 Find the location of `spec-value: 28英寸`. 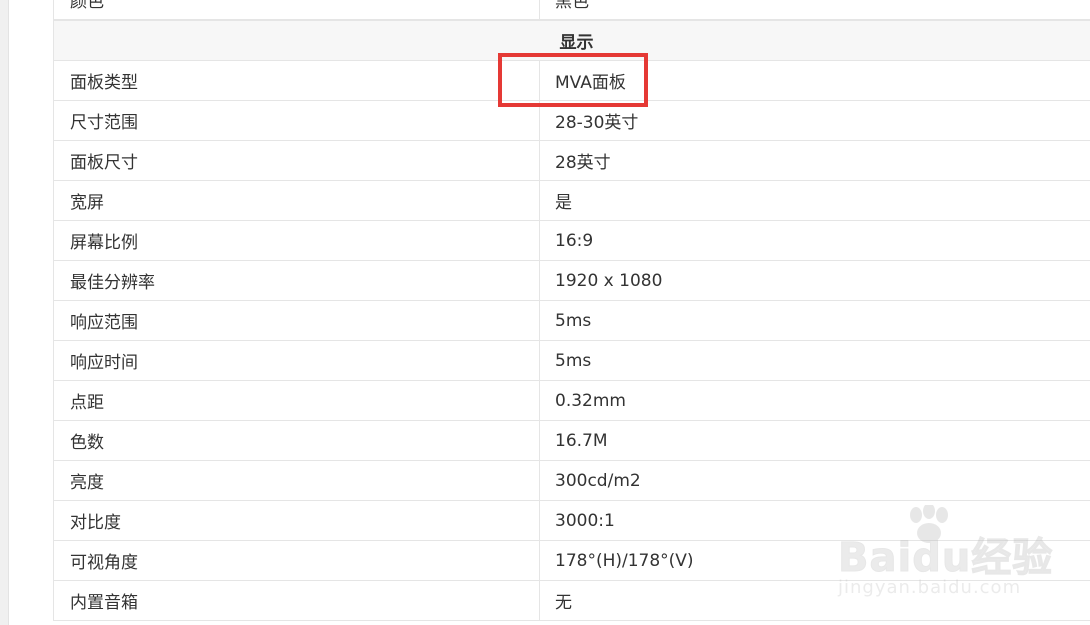

spec-value: 28英寸 is located at coordinates (583, 163).